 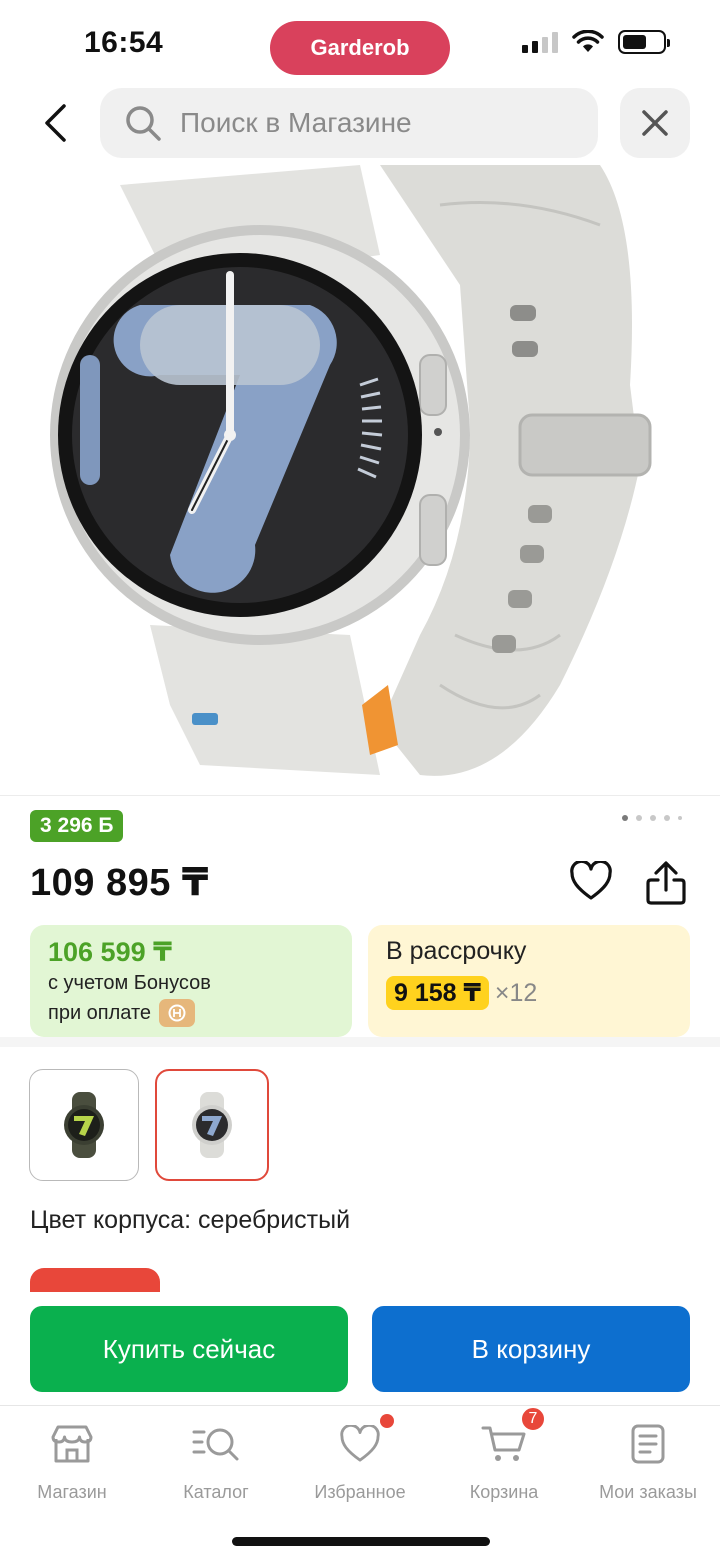 I want to click on cellular-signal-icon, so click(x=540, y=42).